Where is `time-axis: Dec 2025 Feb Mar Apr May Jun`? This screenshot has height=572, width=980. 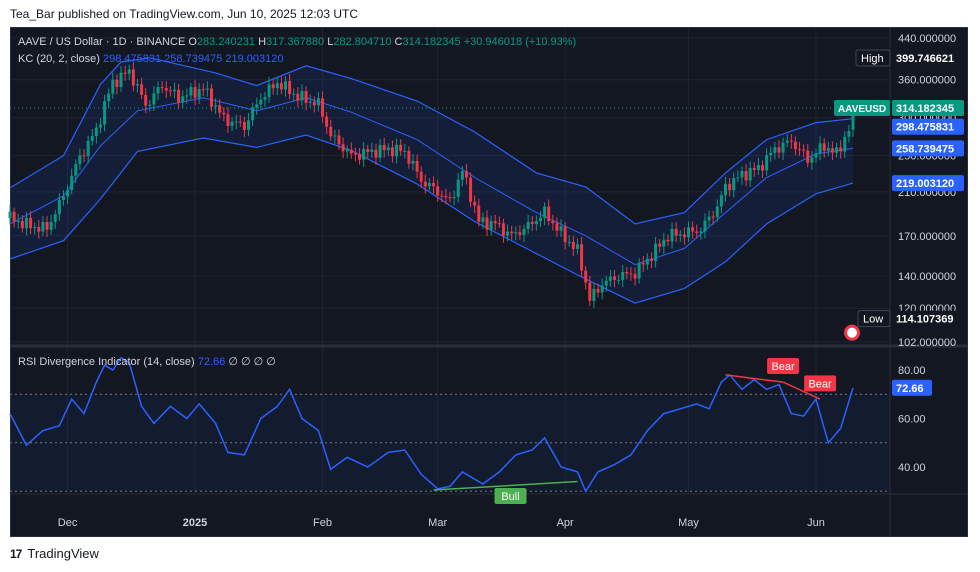 time-axis: Dec 2025 Feb Mar Apr May Jun is located at coordinates (441, 523).